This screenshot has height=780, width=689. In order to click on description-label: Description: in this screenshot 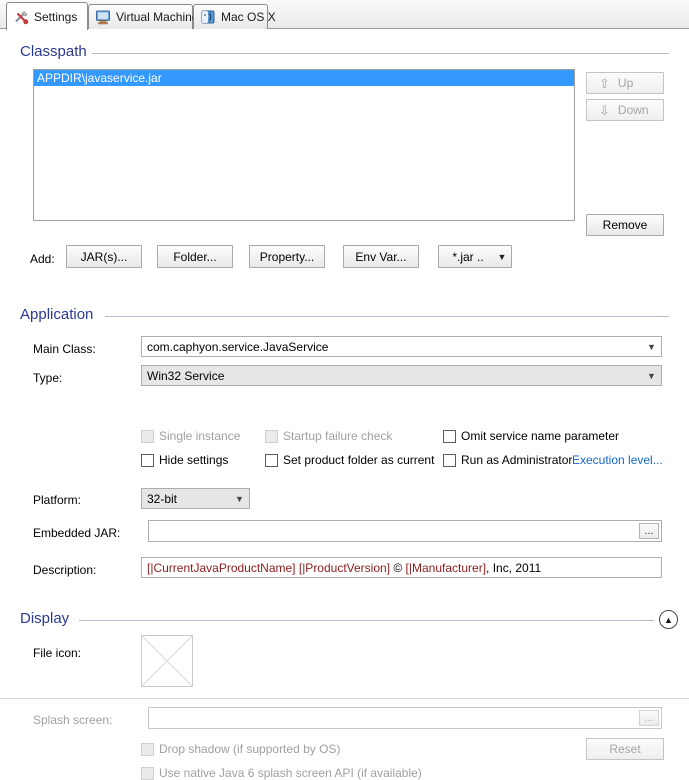, I will do `click(65, 570)`.